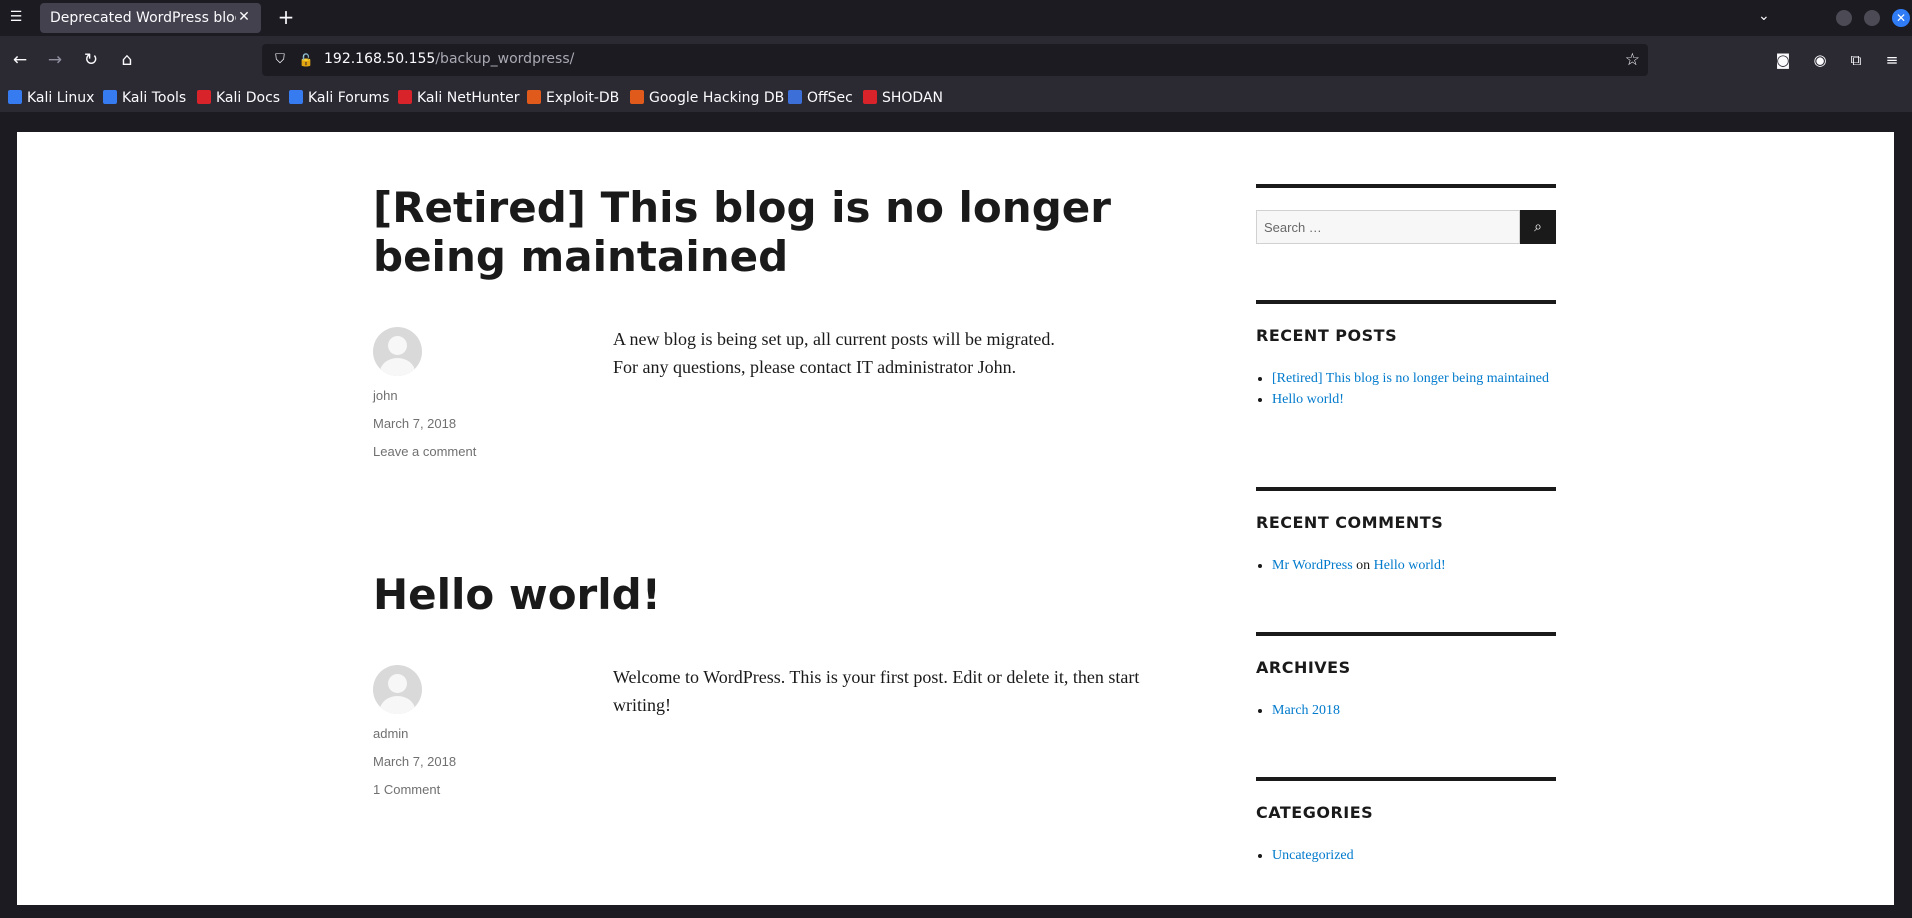 The width and height of the screenshot is (1912, 918). I want to click on kali-docs-icon, so click(204, 97).